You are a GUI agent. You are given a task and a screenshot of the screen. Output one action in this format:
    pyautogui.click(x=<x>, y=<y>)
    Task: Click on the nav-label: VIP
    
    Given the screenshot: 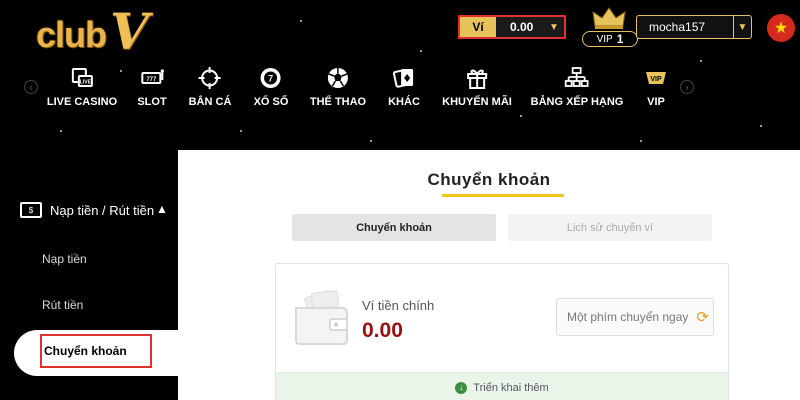 What is the action you would take?
    pyautogui.click(x=656, y=102)
    